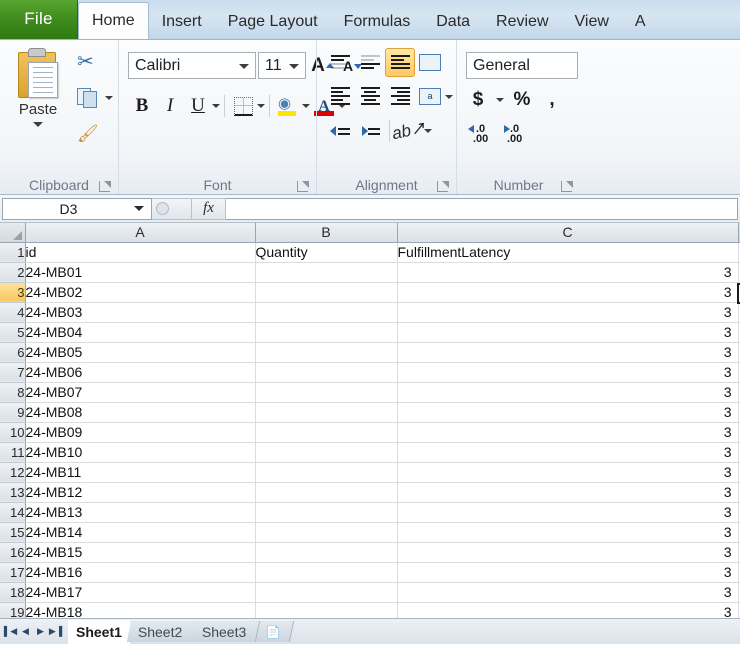  I want to click on cell-C2: 3, so click(568, 272).